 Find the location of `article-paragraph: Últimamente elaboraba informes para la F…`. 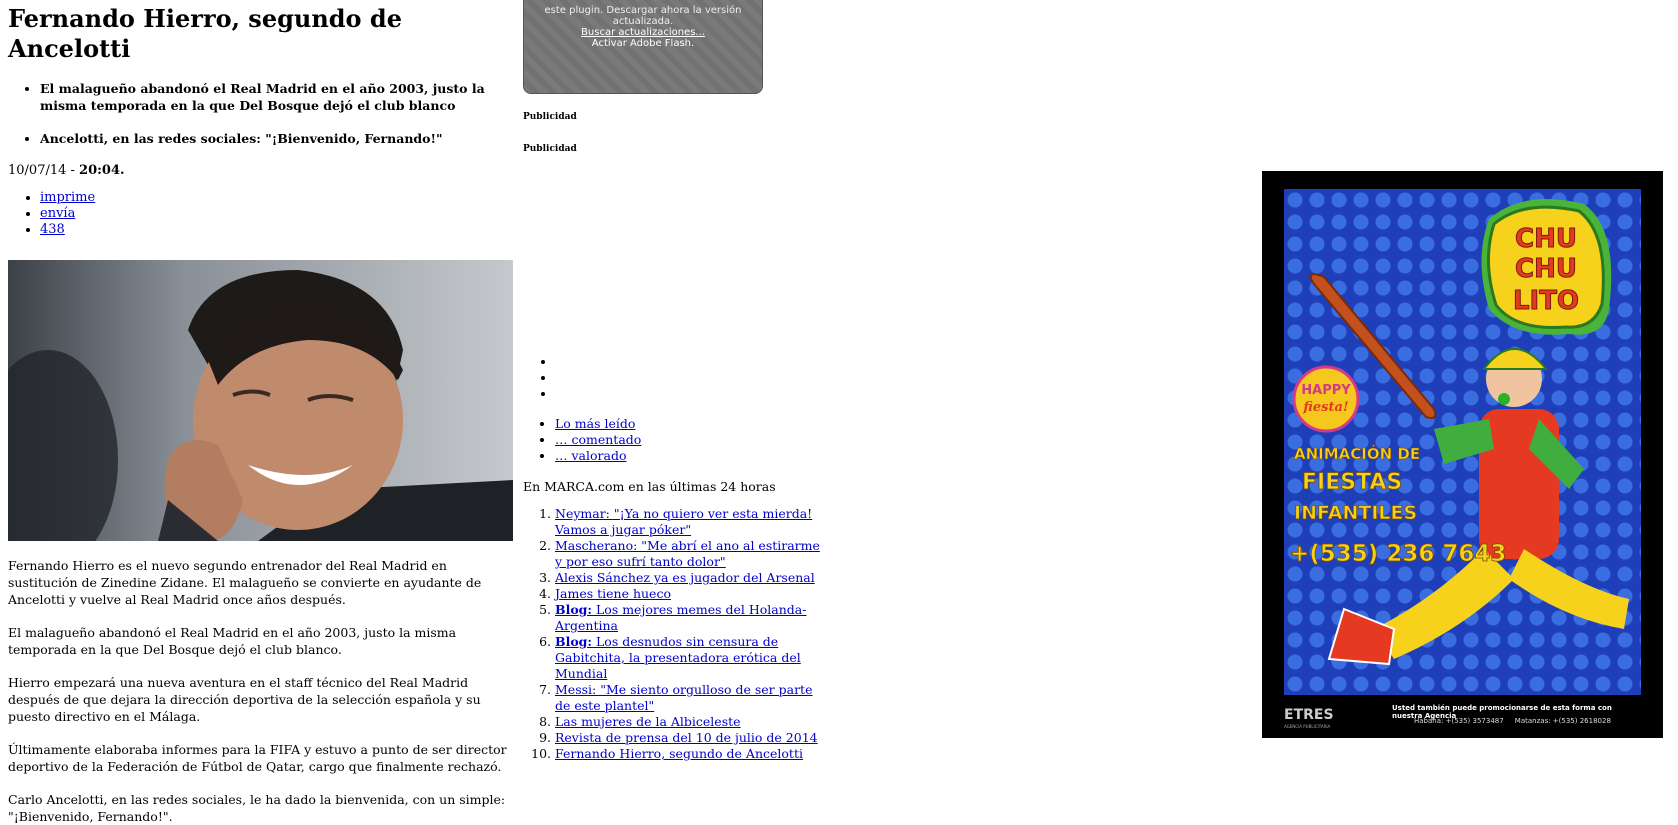

article-paragraph: Últimamente elaboraba informes para la F… is located at coordinates (257, 758).